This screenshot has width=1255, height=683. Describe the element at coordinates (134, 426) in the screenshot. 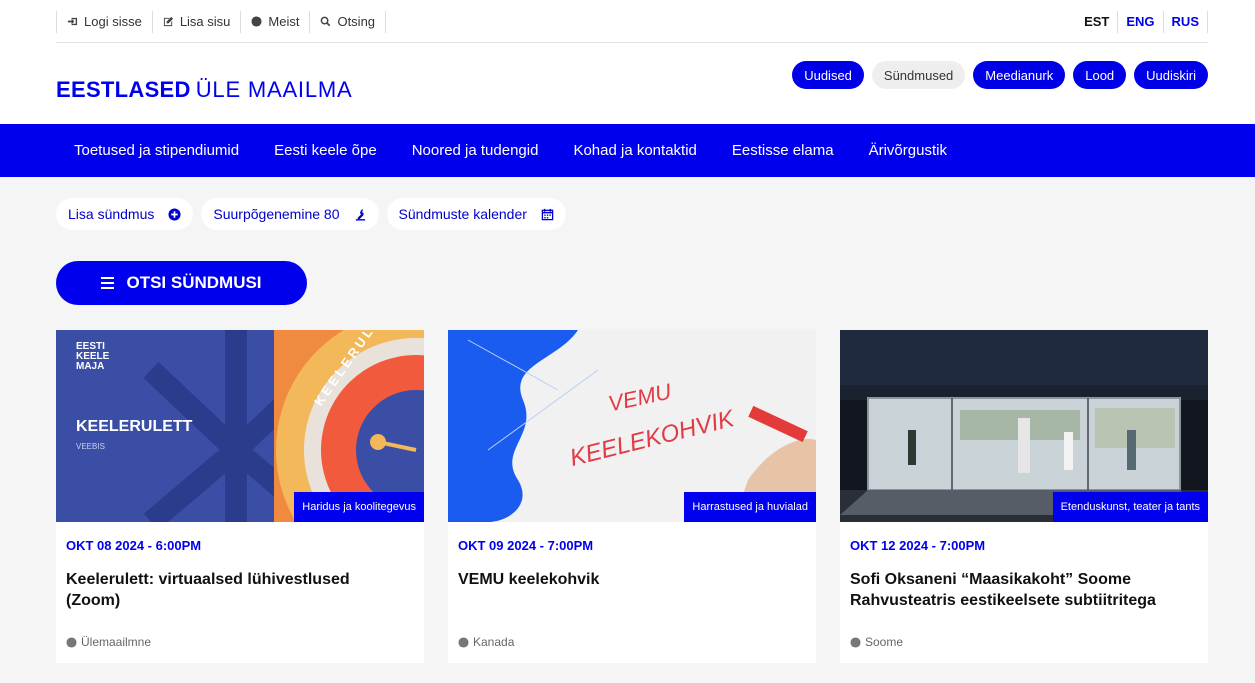

I see `image-heading-text: KEELERULETT` at that location.